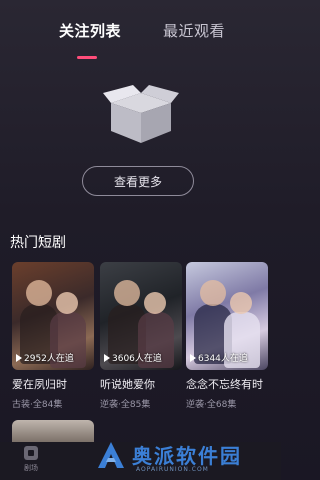 Image resolution: width=320 pixels, height=480 pixels. What do you see at coordinates (111, 455) in the screenshot?
I see `watermark-logo-icon` at bounding box center [111, 455].